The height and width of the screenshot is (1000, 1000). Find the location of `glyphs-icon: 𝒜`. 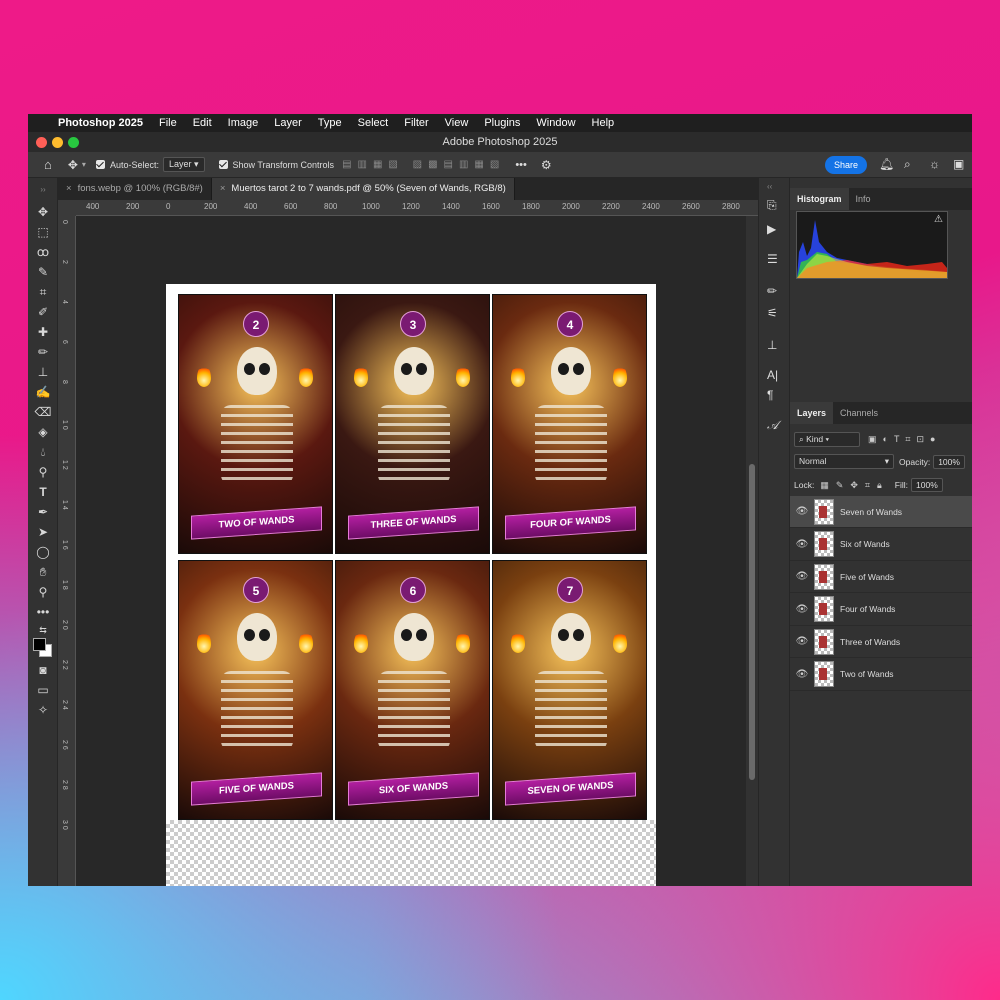

glyphs-icon: 𝒜 is located at coordinates (772, 425).